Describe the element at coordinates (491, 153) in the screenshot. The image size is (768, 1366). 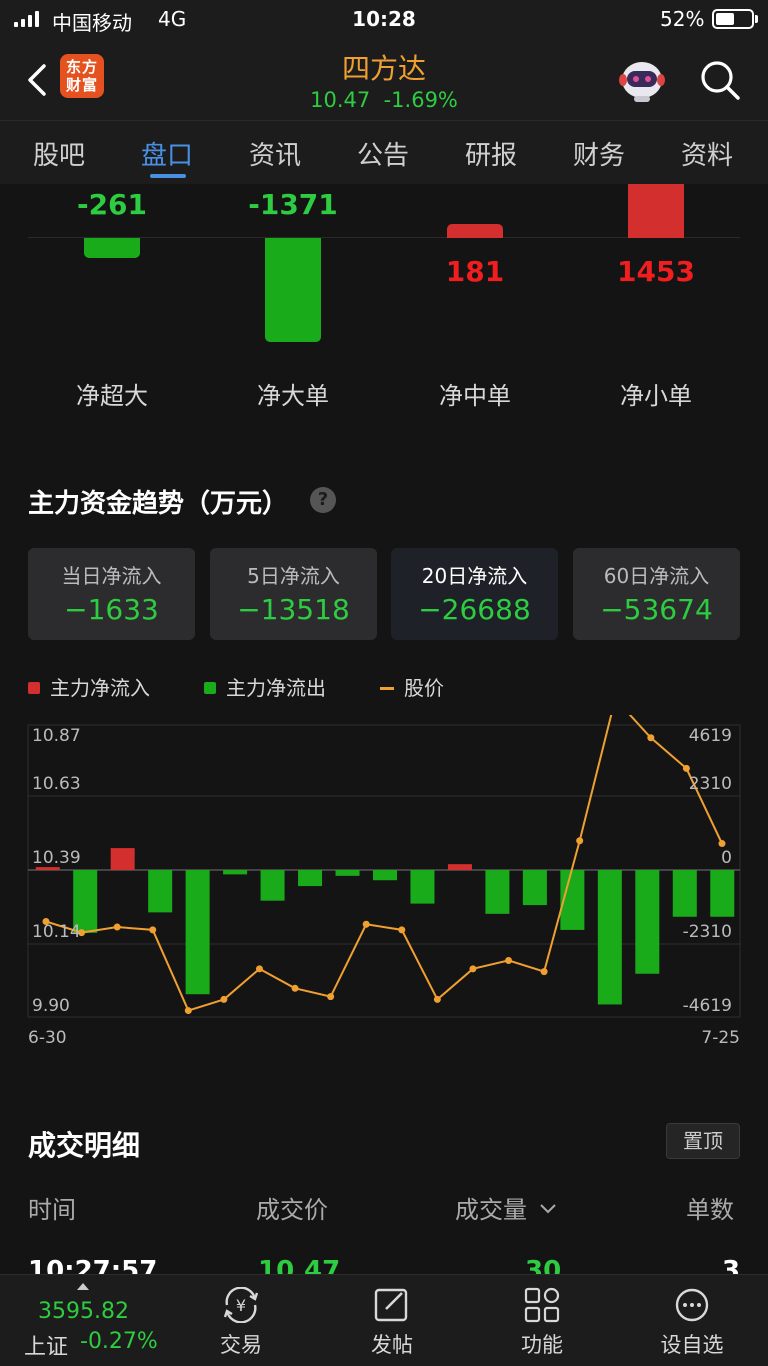
I see `tab-research: 研报` at that location.